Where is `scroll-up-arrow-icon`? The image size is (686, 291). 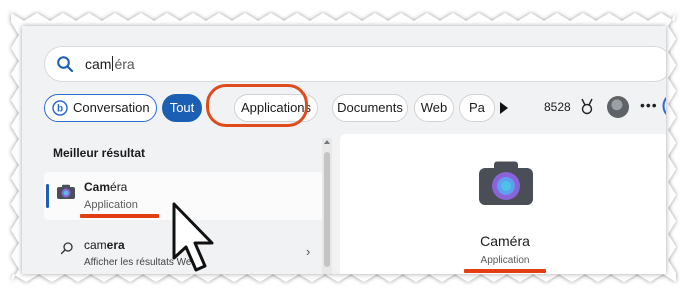 scroll-up-arrow-icon is located at coordinates (327, 142).